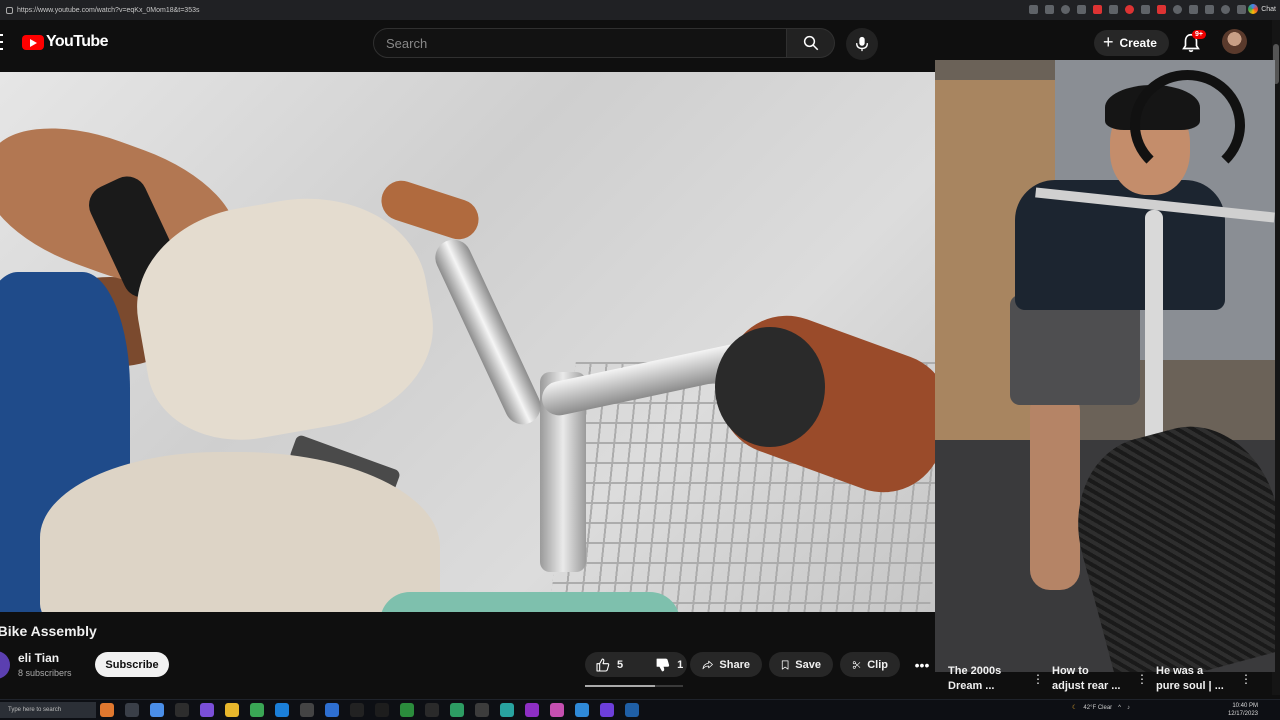  I want to click on voice-search-button, so click(862, 44).